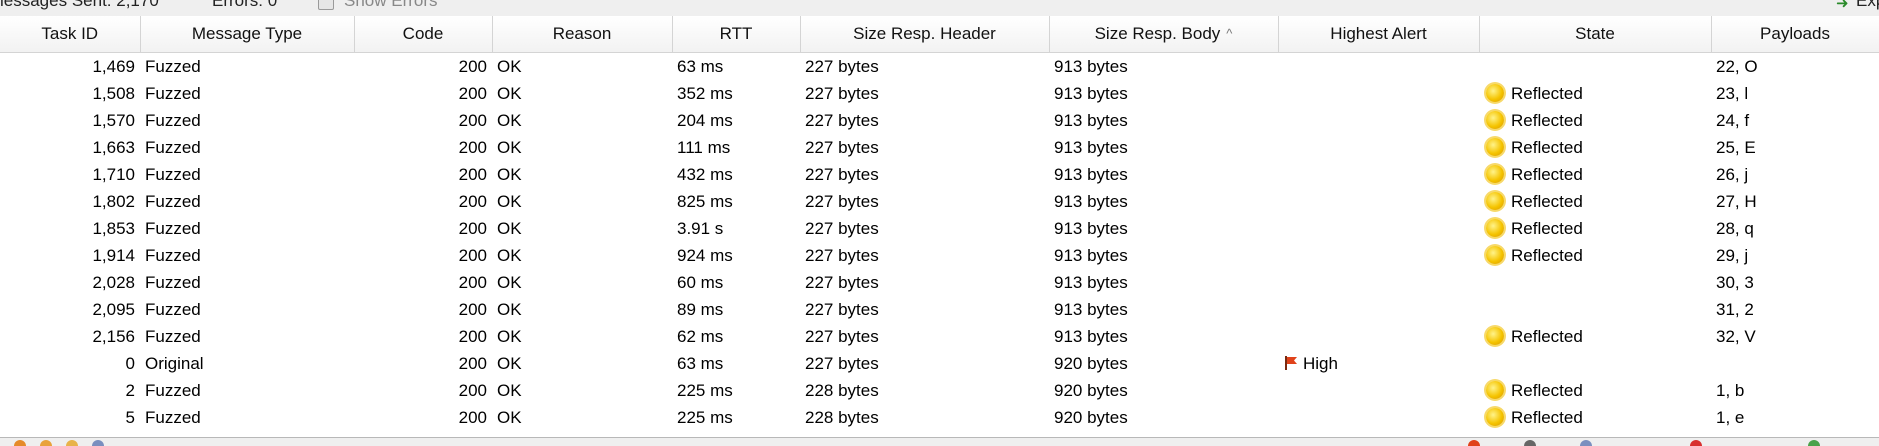  I want to click on state-cell, so click(1595, 309).